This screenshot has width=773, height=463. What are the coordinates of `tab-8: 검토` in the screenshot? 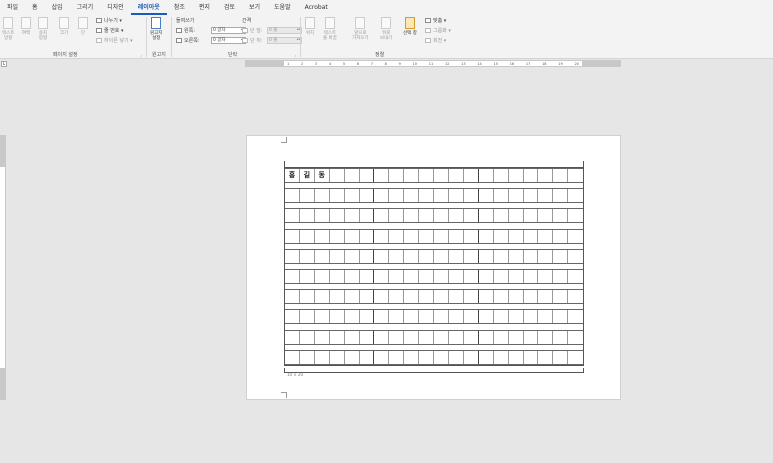 It's located at (229, 7).